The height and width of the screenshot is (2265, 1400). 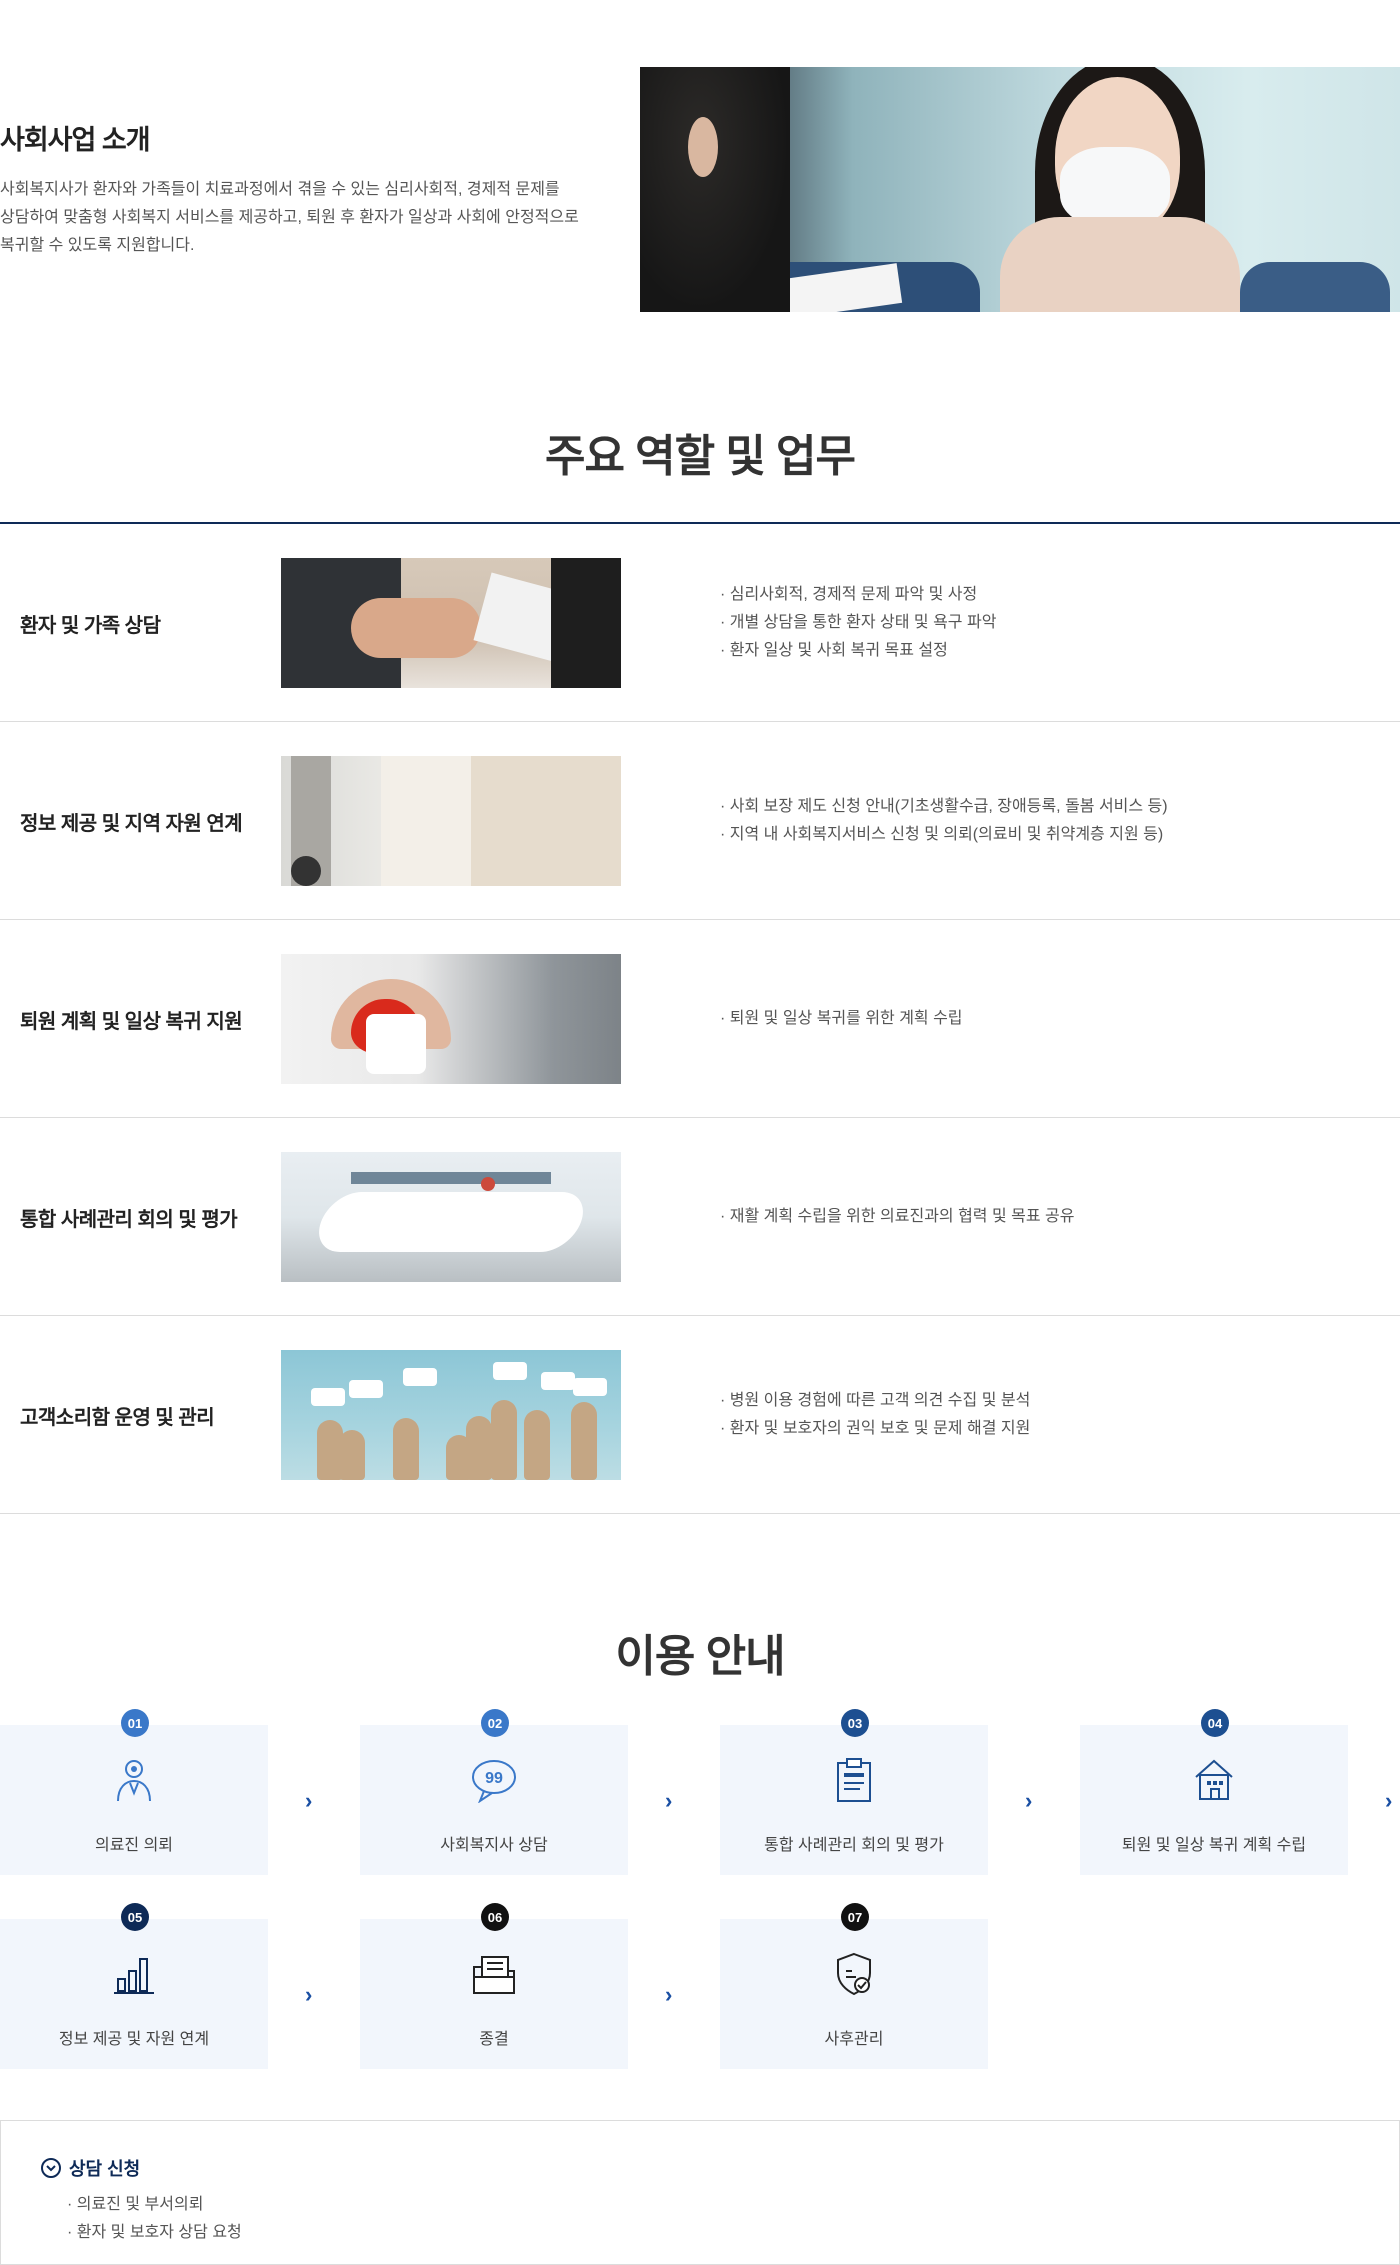 I want to click on step-card: 06 종결, so click(x=494, y=1986).